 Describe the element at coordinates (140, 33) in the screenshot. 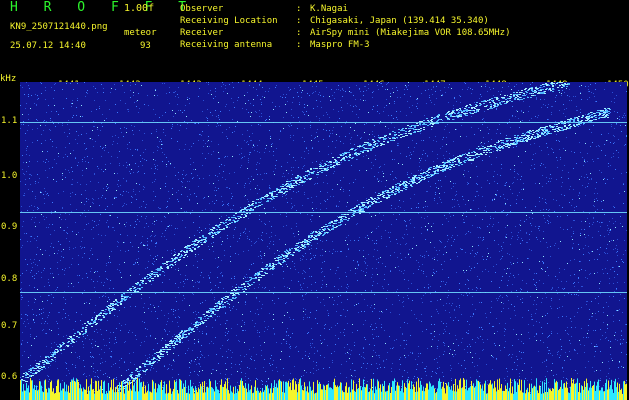

I see `meteor-label: meteor` at that location.